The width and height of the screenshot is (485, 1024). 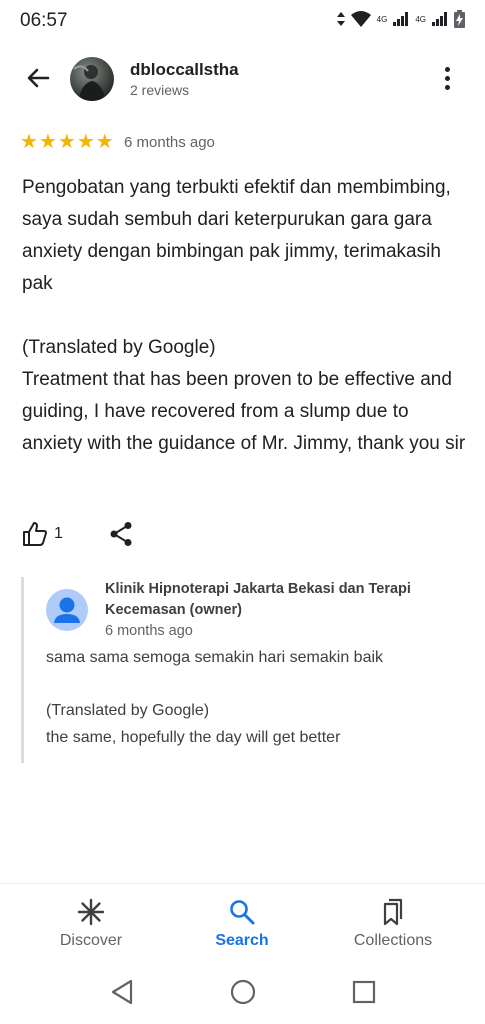 I want to click on like-button, so click(x=35, y=534).